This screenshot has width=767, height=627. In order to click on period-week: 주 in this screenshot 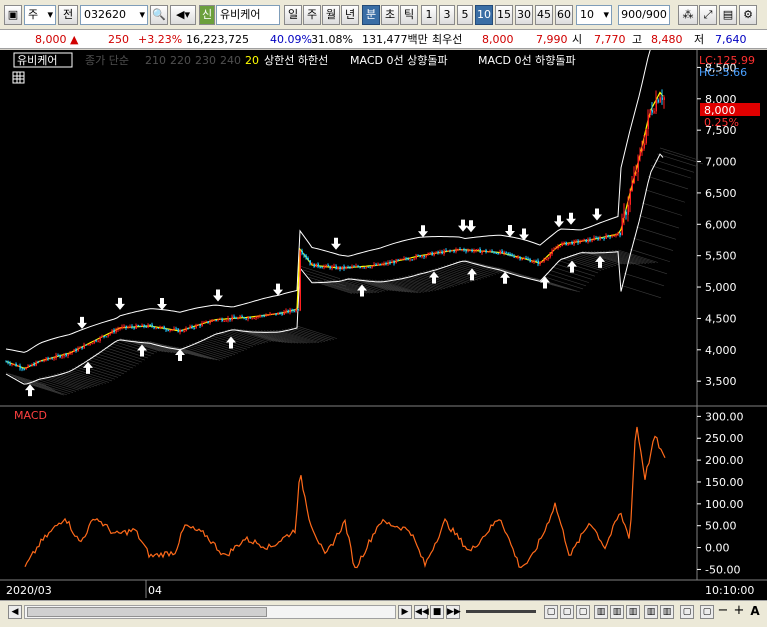, I will do `click(312, 15)`.